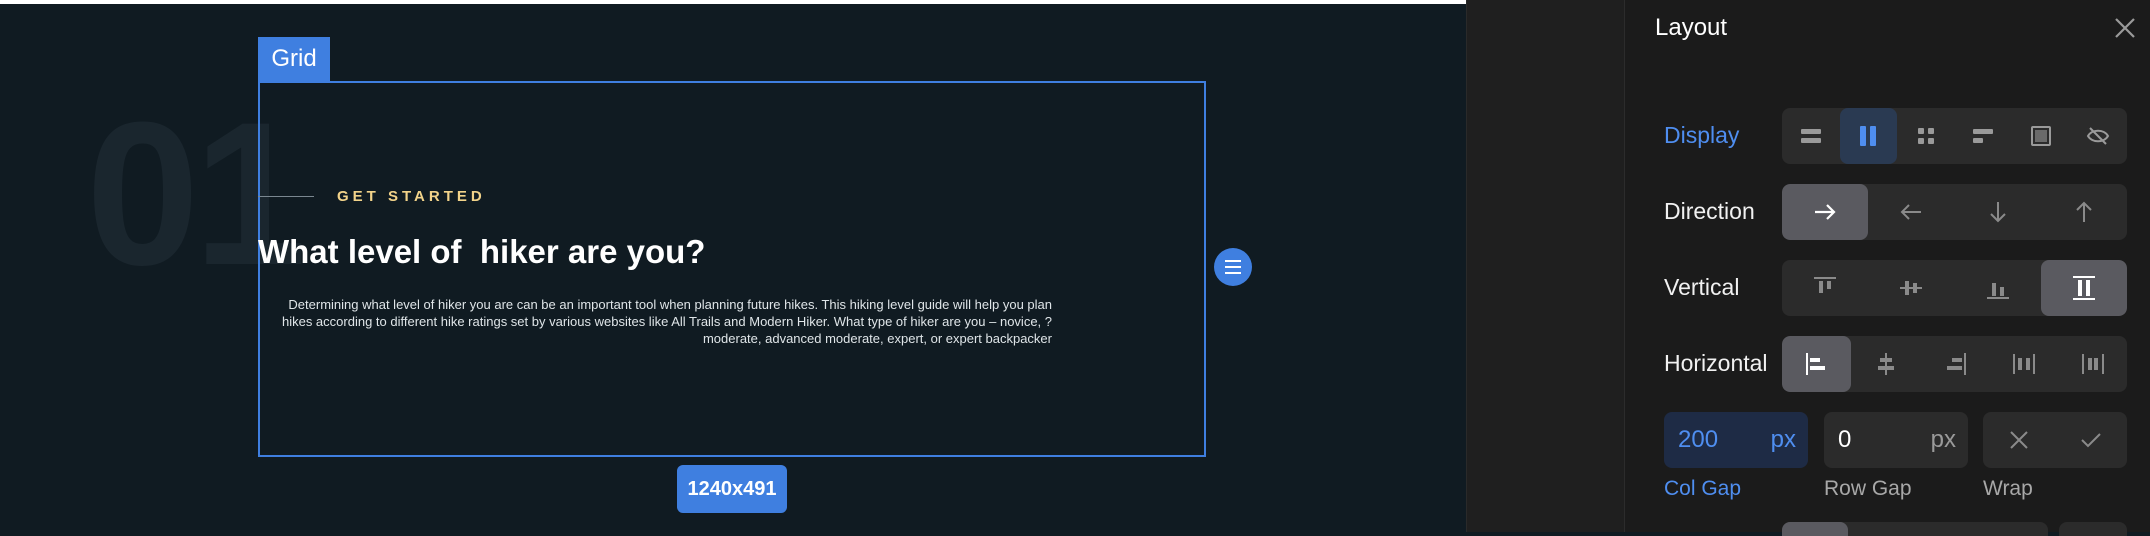  What do you see at coordinates (482, 251) in the screenshot?
I see `section-headline: What level of hiker are you?` at bounding box center [482, 251].